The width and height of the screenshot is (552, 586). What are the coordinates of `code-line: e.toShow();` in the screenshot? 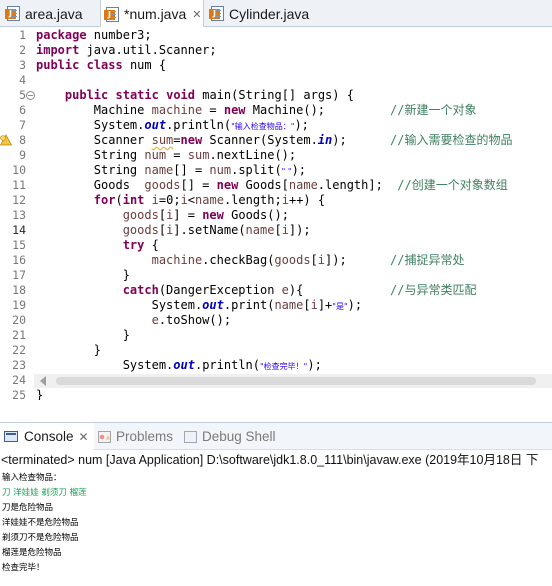 It's located at (133, 320).